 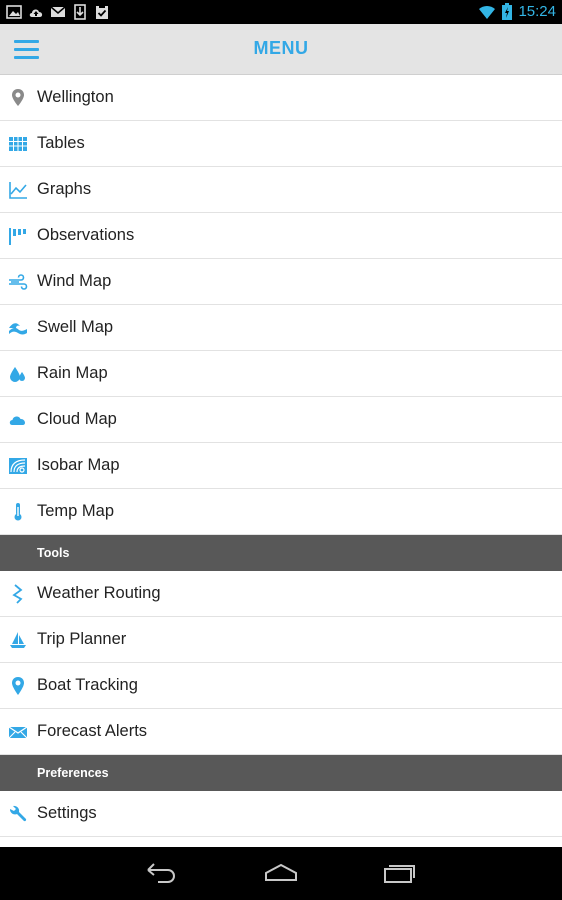 What do you see at coordinates (75, 97) in the screenshot?
I see `menu-item-label: Wellington` at bounding box center [75, 97].